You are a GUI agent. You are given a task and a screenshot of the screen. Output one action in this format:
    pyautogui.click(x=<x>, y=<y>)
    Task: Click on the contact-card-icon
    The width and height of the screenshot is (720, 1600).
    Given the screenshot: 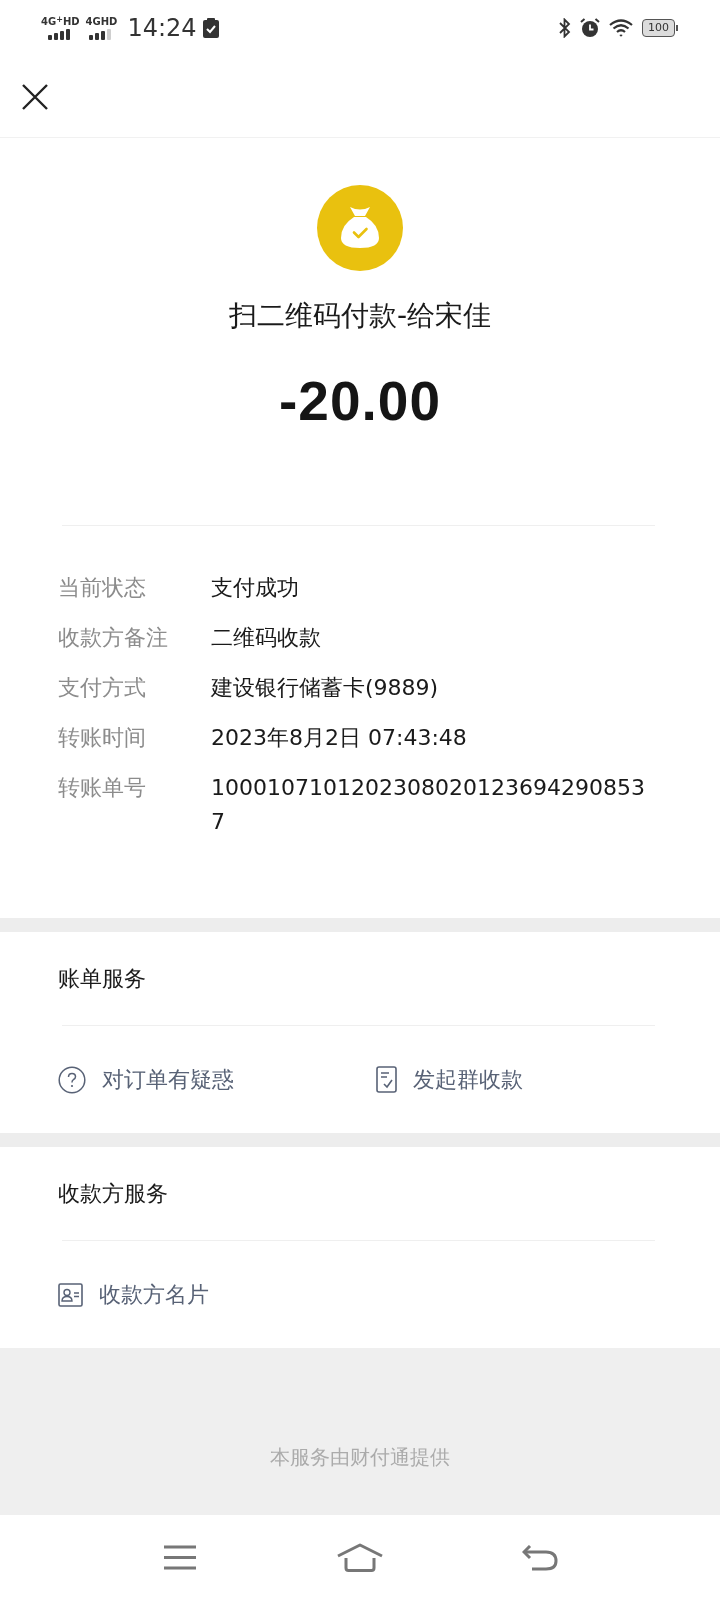 What is the action you would take?
    pyautogui.click(x=70, y=1294)
    